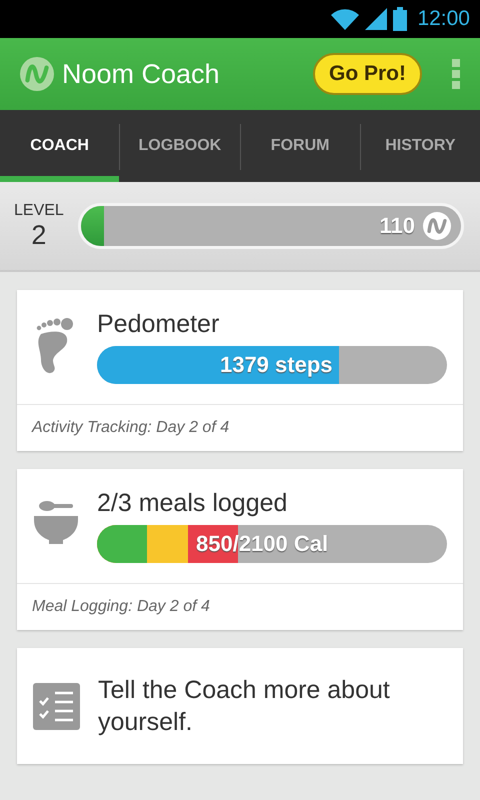  I want to click on go-pro-button: Go Pro!, so click(367, 74).